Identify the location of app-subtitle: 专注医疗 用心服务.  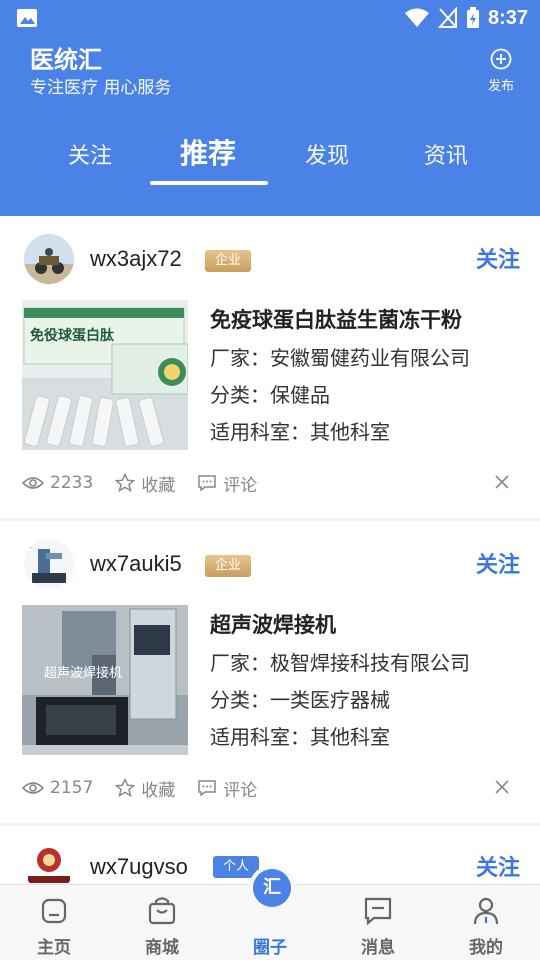
(101, 88).